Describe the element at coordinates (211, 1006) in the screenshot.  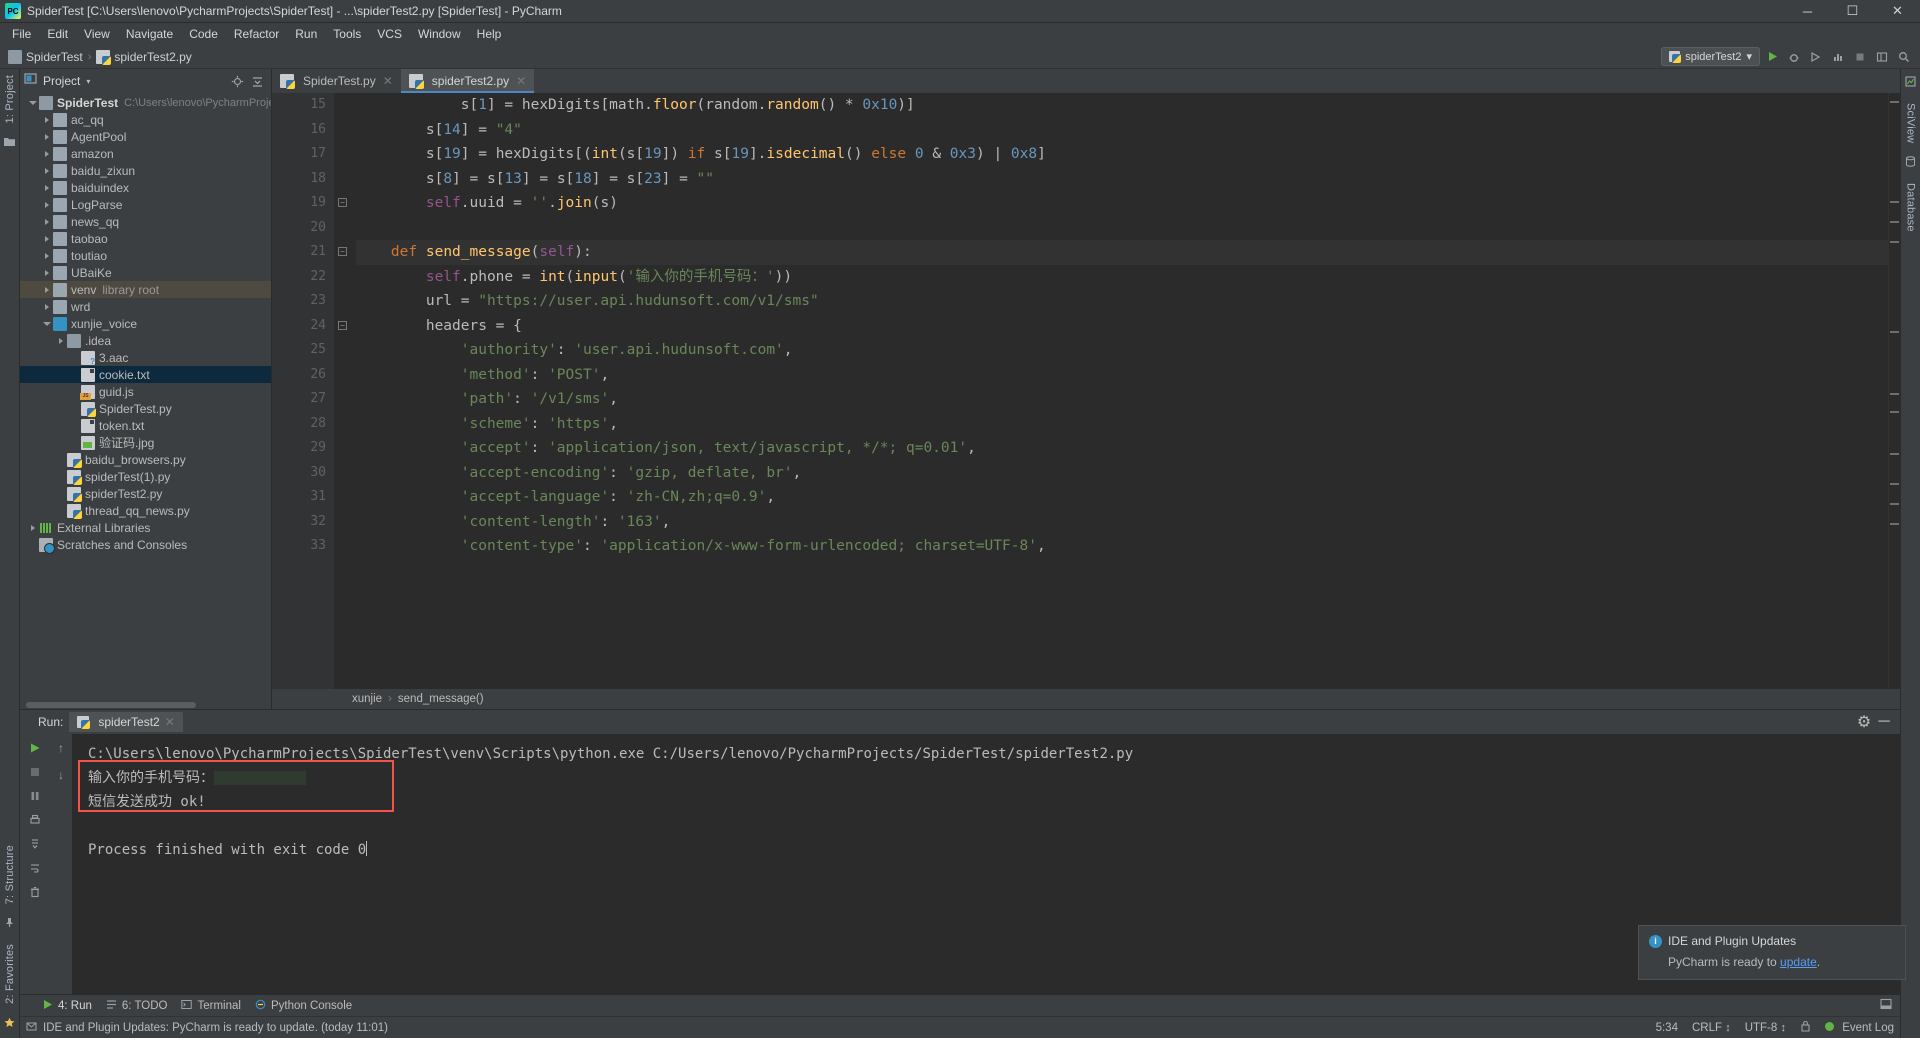
I see `tool-tab-terminal: Terminal` at that location.